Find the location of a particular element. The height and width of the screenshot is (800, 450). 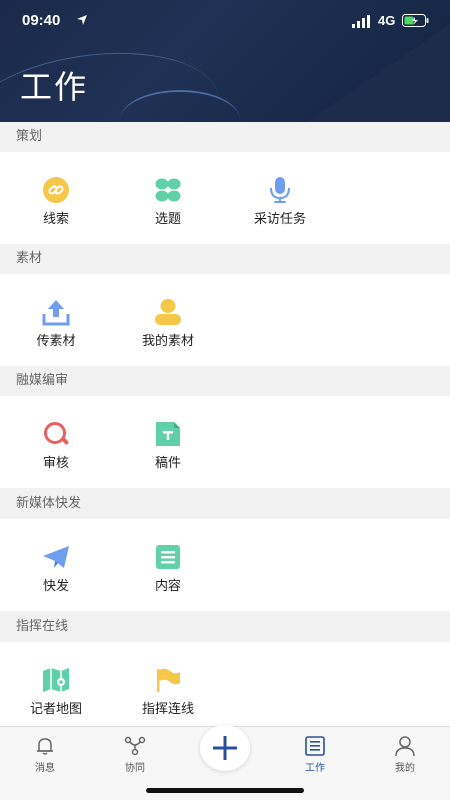

page-title: 工作 is located at coordinates (54, 87).